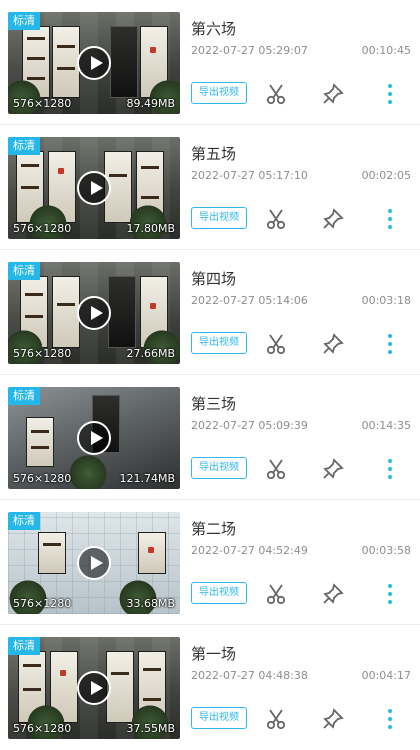 This screenshot has height=750, width=420. I want to click on video-title: 第三场, so click(214, 404).